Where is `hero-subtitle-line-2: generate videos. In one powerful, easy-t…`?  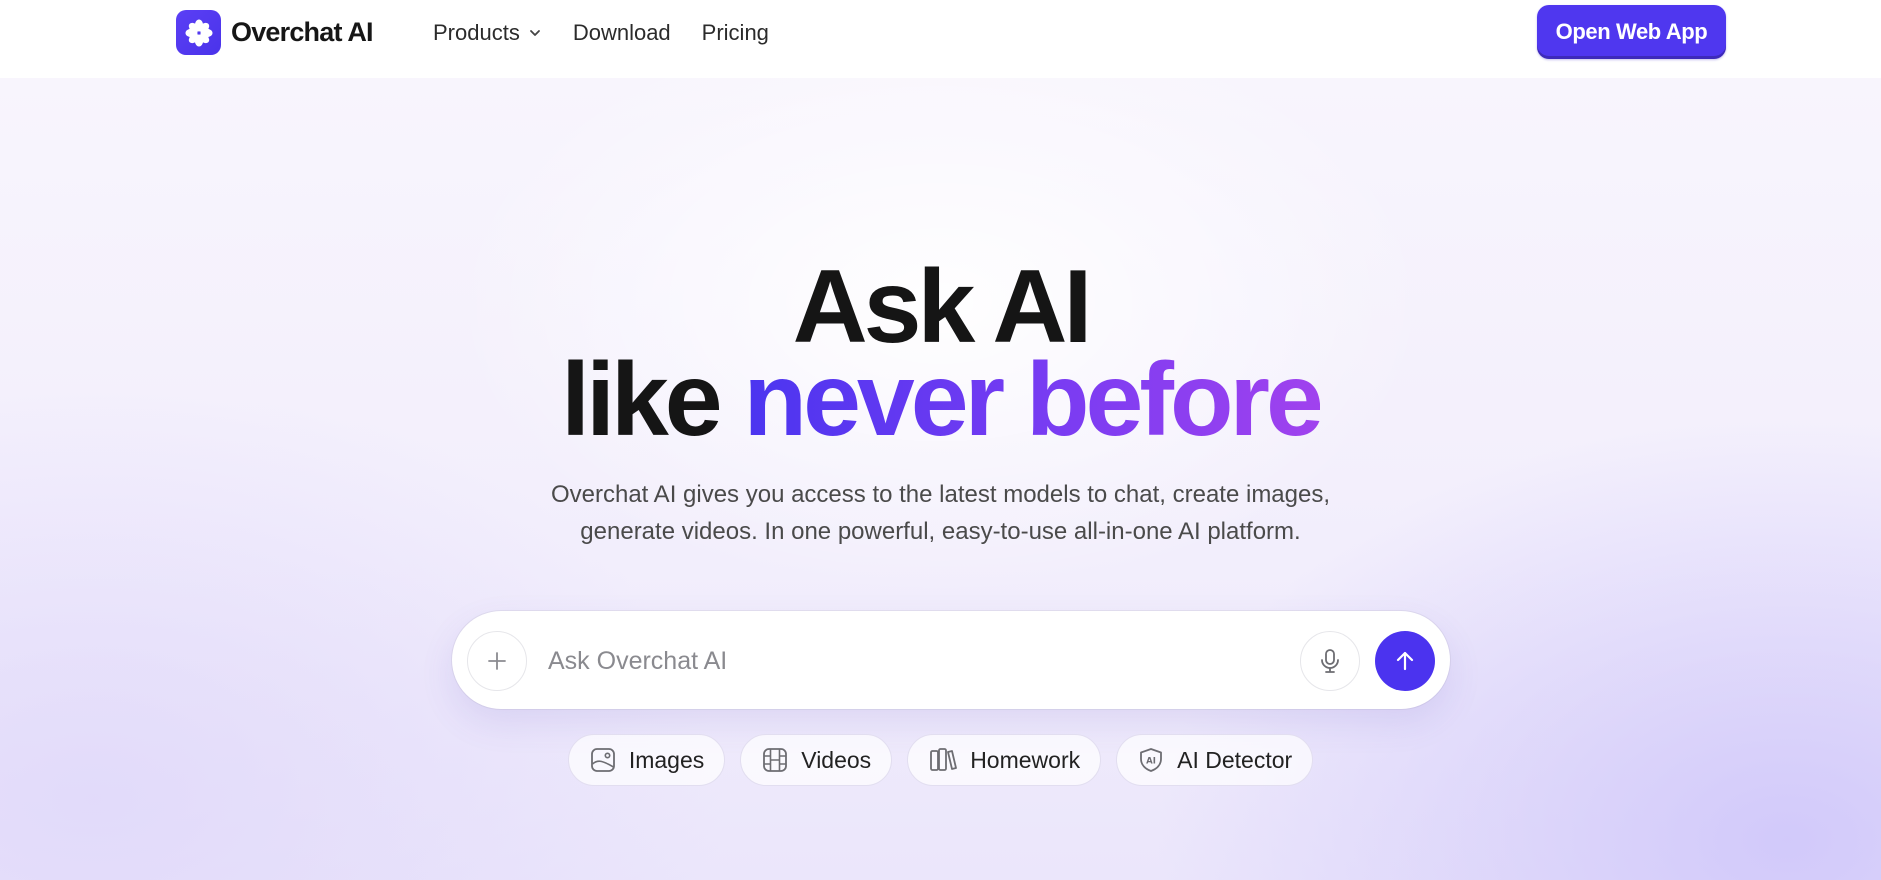 hero-subtitle-line-2: generate videos. In one powerful, easy-t… is located at coordinates (940, 531).